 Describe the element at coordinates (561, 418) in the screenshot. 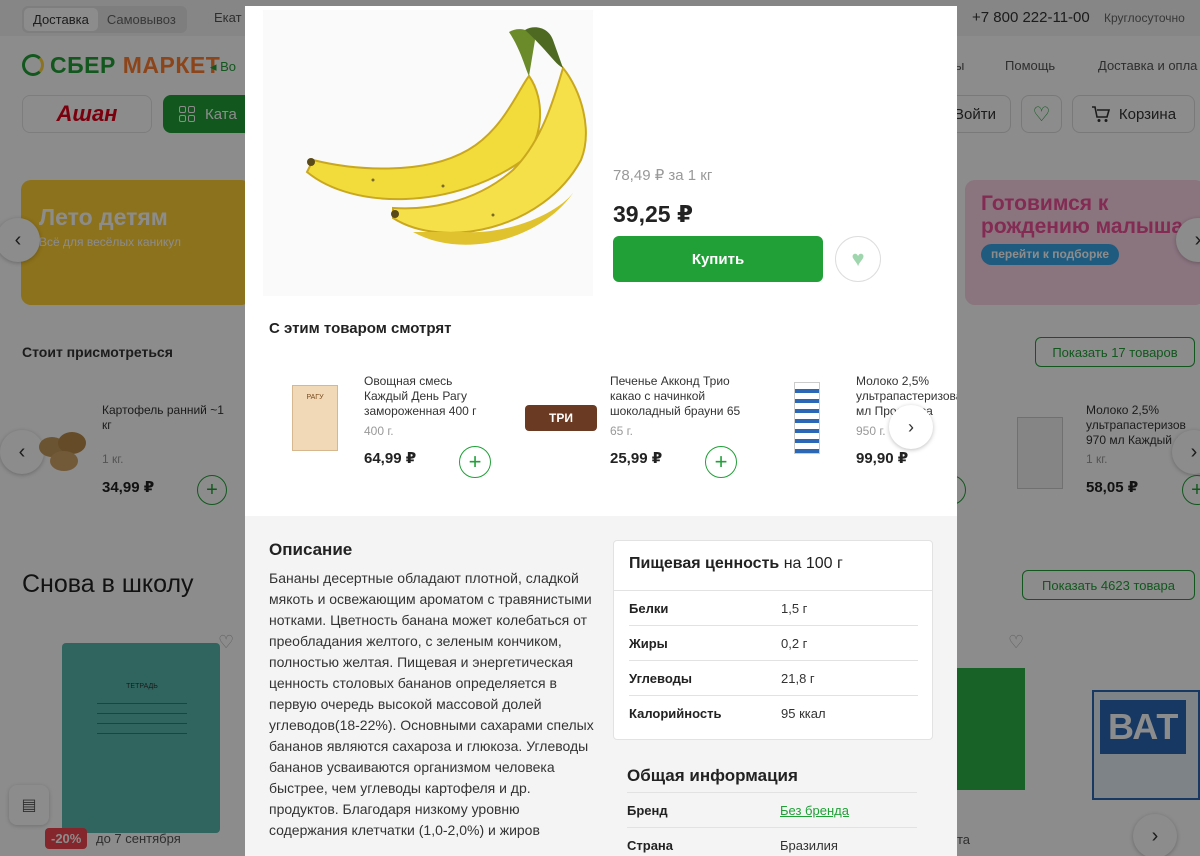

I see `product-thumbnail: ТРИ` at that location.